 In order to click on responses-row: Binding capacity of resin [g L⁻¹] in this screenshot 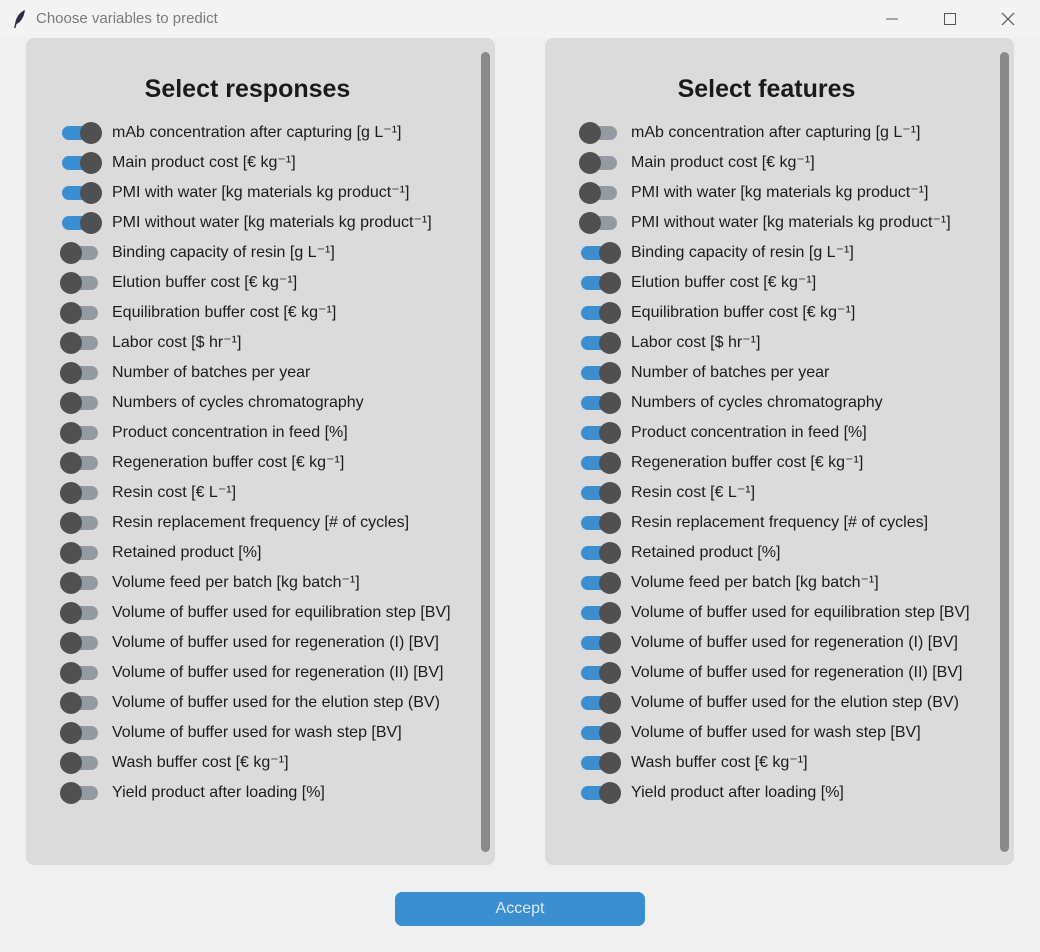, I will do `click(196, 253)`.